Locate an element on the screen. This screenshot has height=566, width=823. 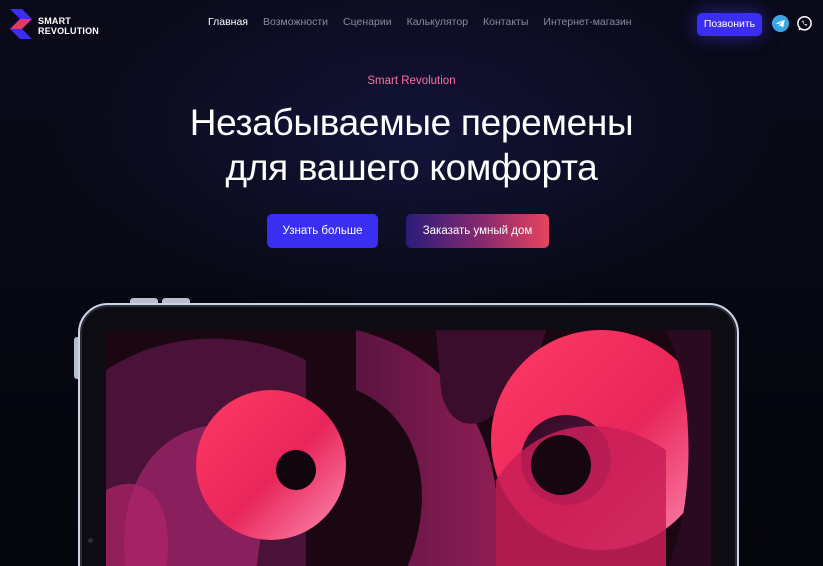
call-button: Позвонить is located at coordinates (729, 24).